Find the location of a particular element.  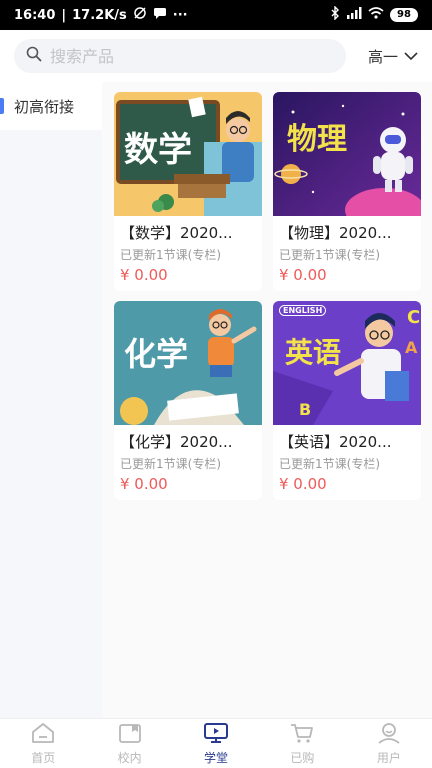

battery-indicator: 98 is located at coordinates (404, 15).